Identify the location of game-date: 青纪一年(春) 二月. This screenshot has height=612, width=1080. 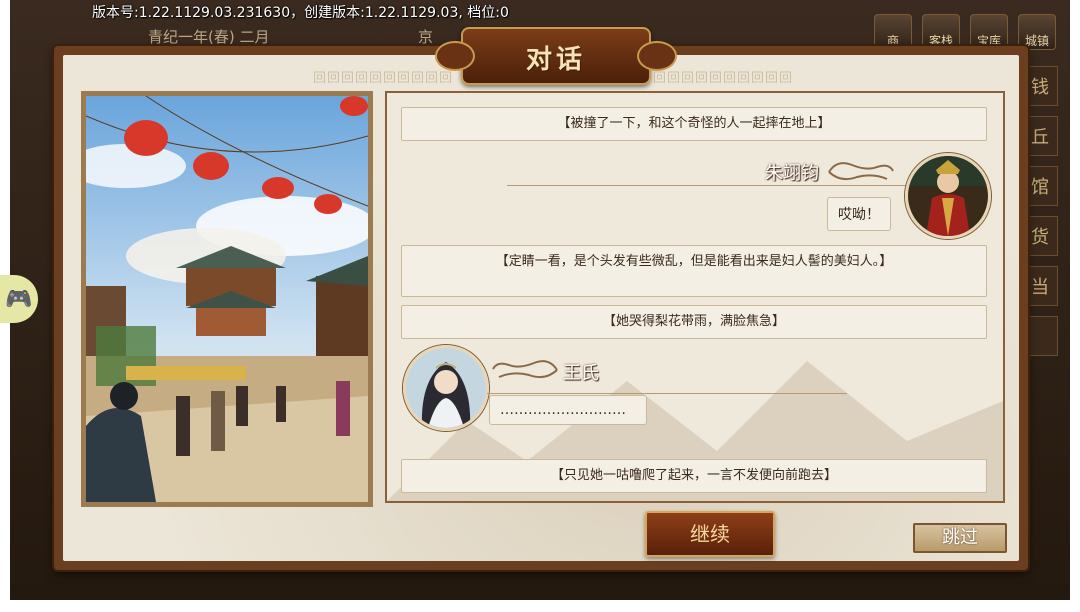
(209, 37).